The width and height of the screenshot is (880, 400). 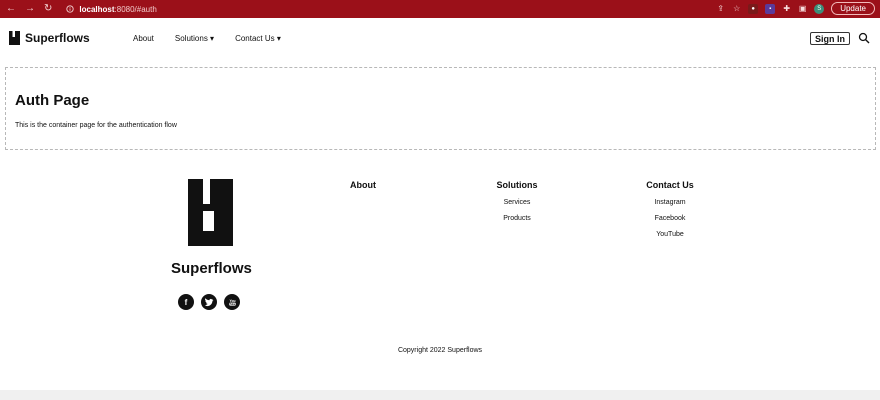 What do you see at coordinates (57, 38) in the screenshot?
I see `brand-name: Superflows` at bounding box center [57, 38].